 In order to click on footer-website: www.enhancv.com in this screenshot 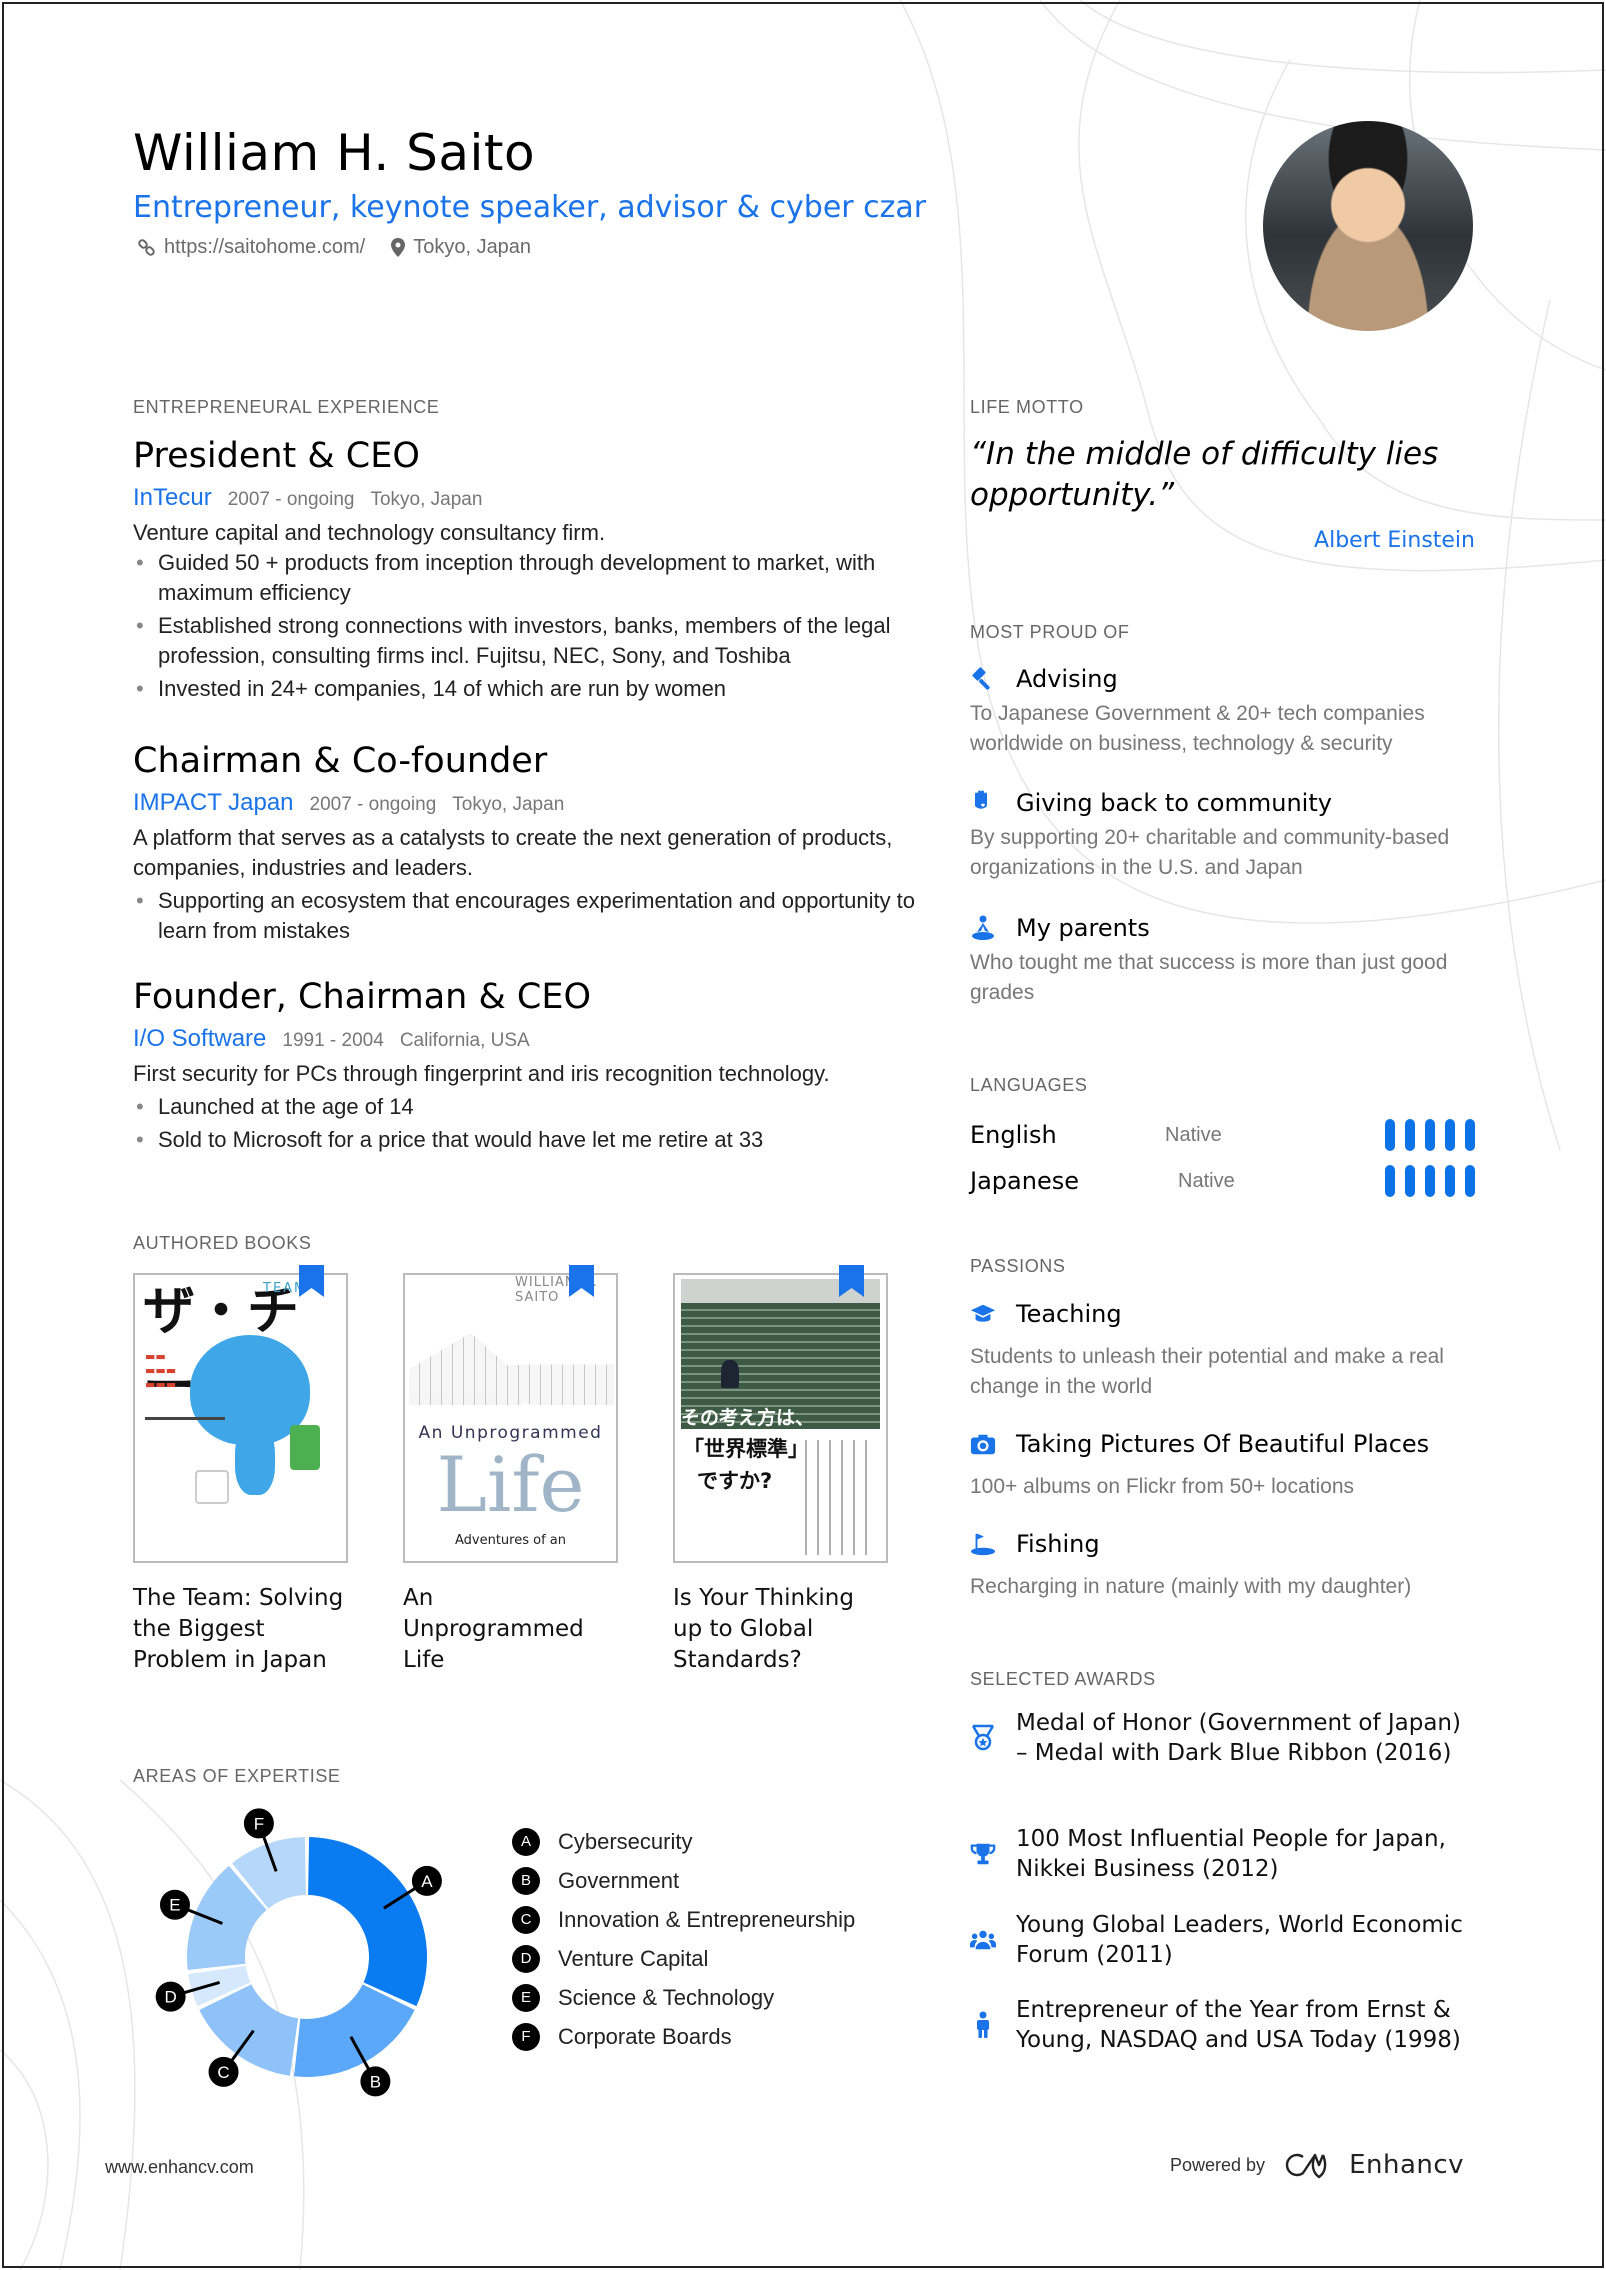, I will do `click(179, 2167)`.